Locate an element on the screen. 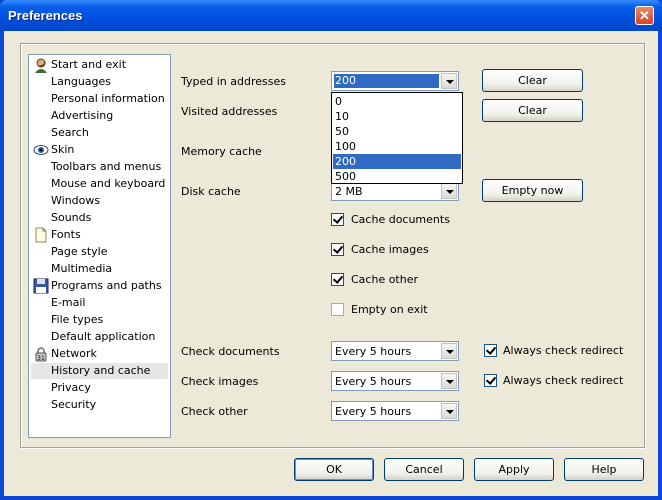 This screenshot has height=500, width=662. close-icon: ✕ is located at coordinates (644, 15).